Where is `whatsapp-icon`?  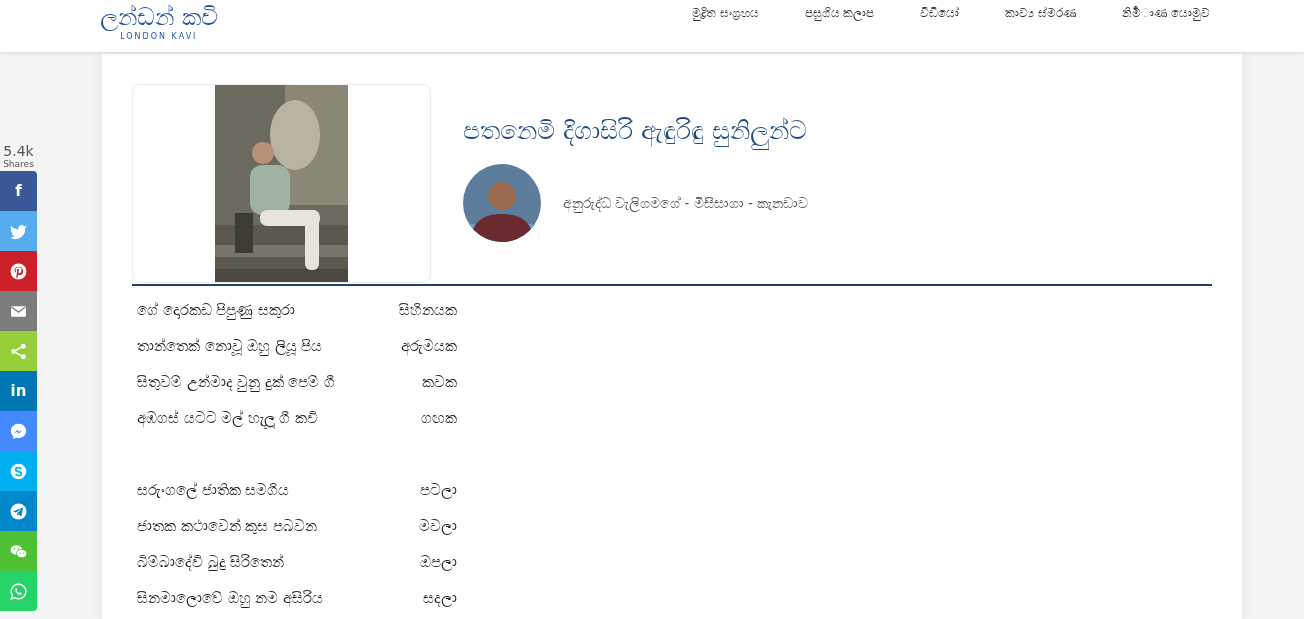 whatsapp-icon is located at coordinates (18, 591).